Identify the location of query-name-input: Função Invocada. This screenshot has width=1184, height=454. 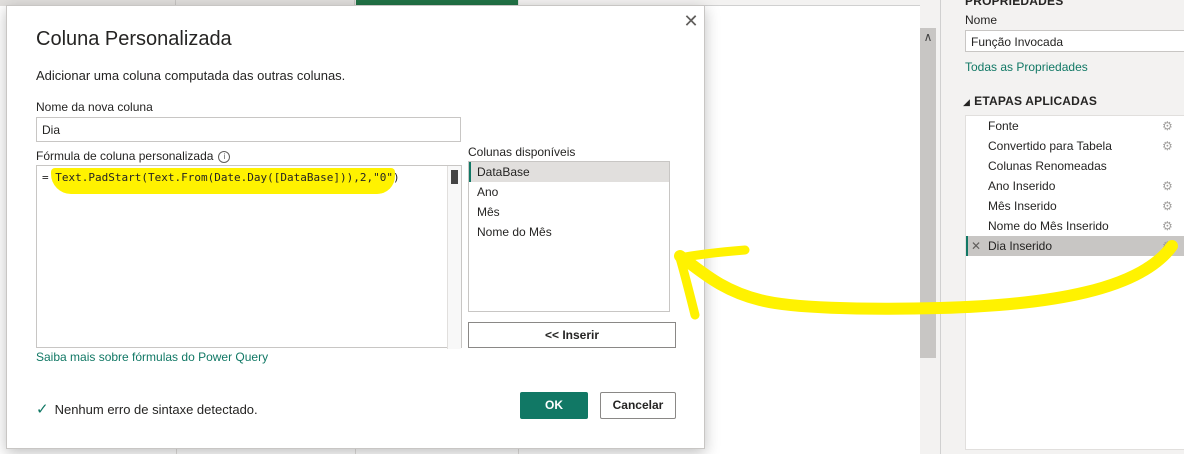
(1074, 41).